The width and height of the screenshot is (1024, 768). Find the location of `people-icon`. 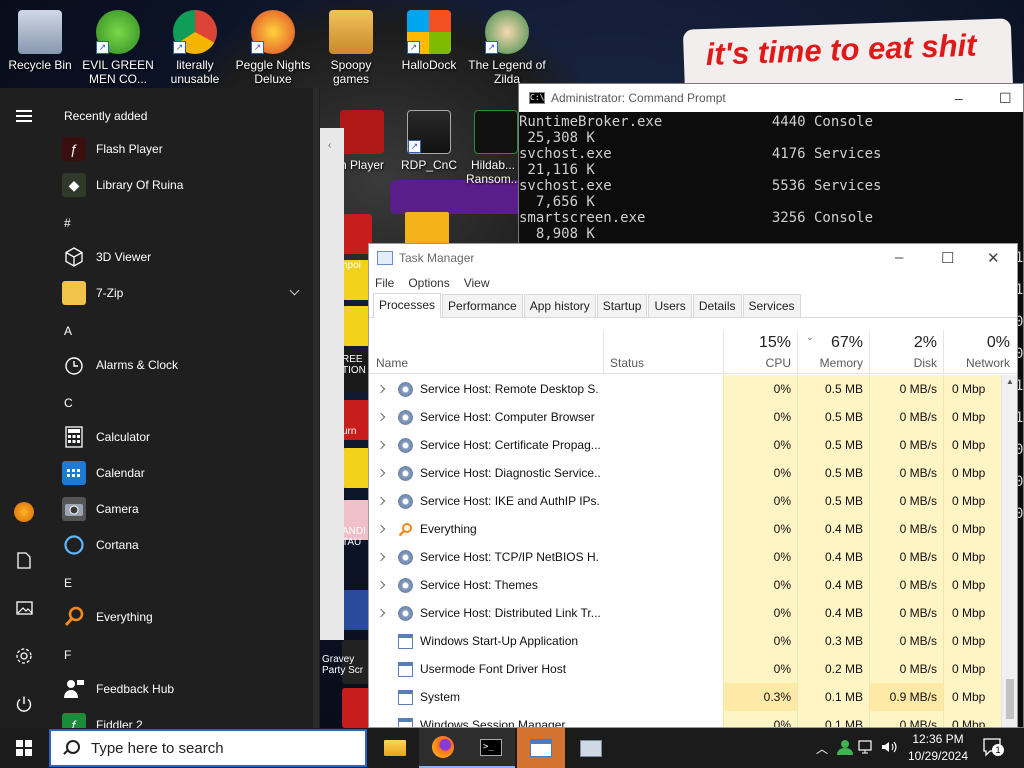

people-icon is located at coordinates (846, 748).